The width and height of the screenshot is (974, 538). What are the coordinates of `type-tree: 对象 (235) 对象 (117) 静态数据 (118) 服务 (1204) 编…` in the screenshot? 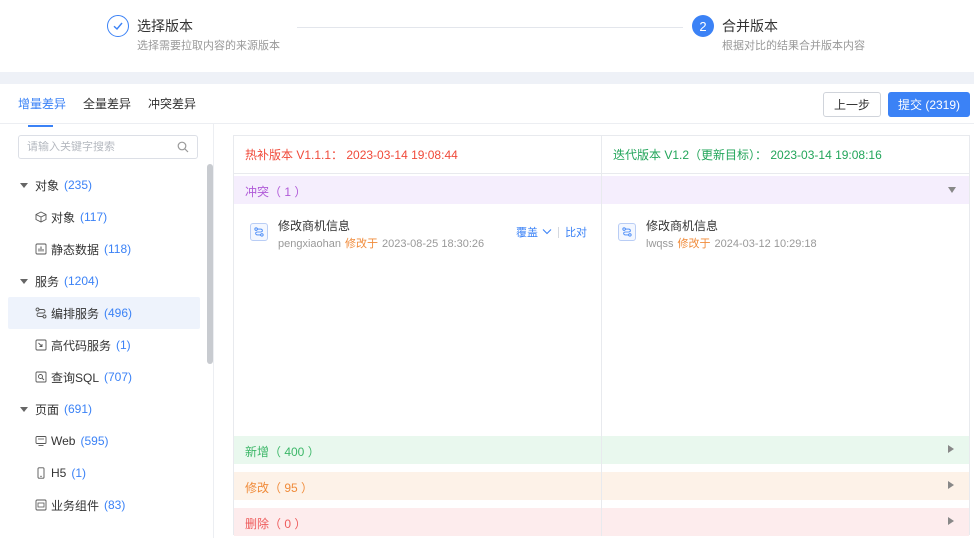 It's located at (104, 345).